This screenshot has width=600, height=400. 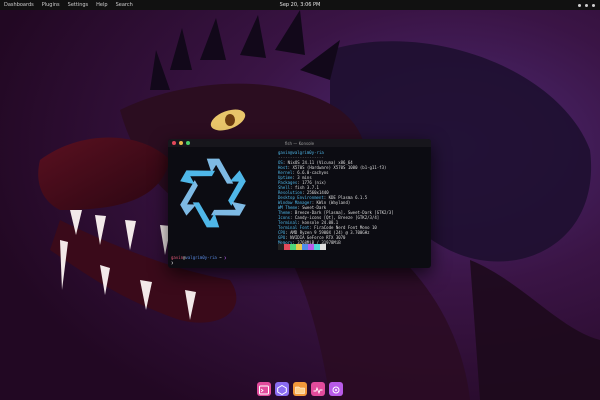 I want to click on shell-prompt: gavin@valgrim0y-ria ~ ❯, so click(x=198, y=257).